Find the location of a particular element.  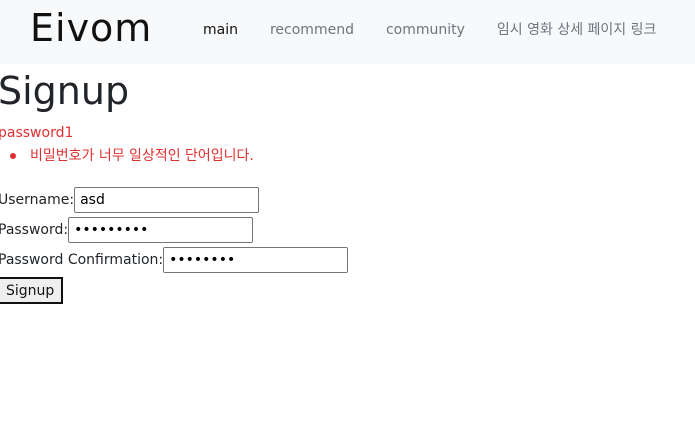

username-input: asd is located at coordinates (167, 200).